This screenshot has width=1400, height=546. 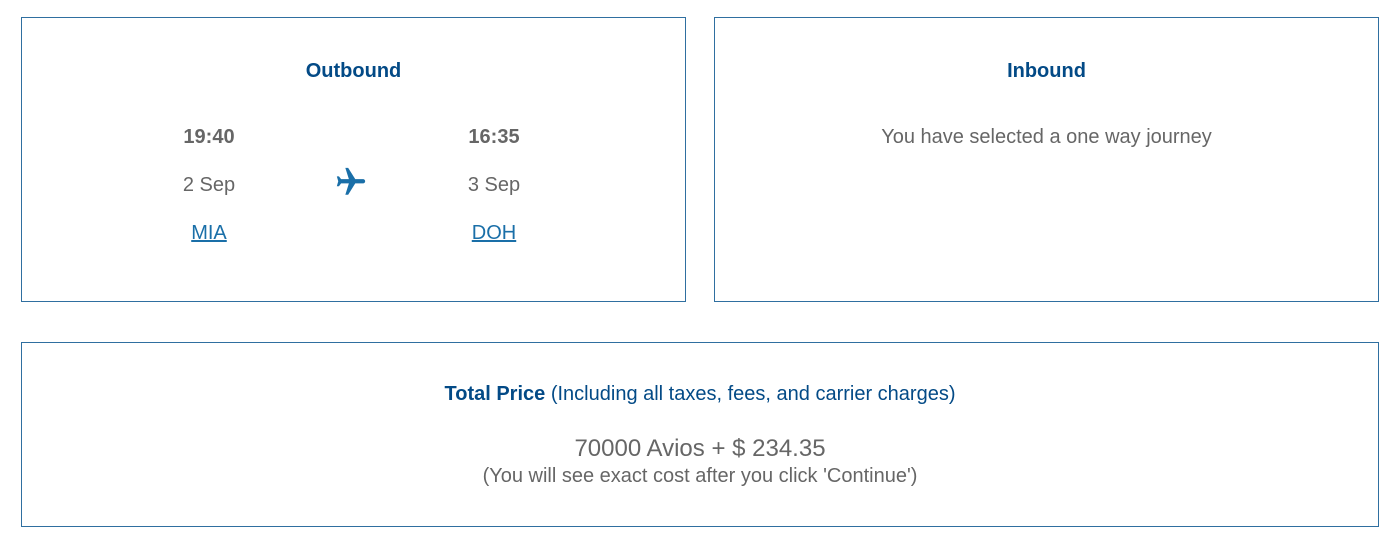 What do you see at coordinates (351, 181) in the screenshot?
I see `airplane-icon` at bounding box center [351, 181].